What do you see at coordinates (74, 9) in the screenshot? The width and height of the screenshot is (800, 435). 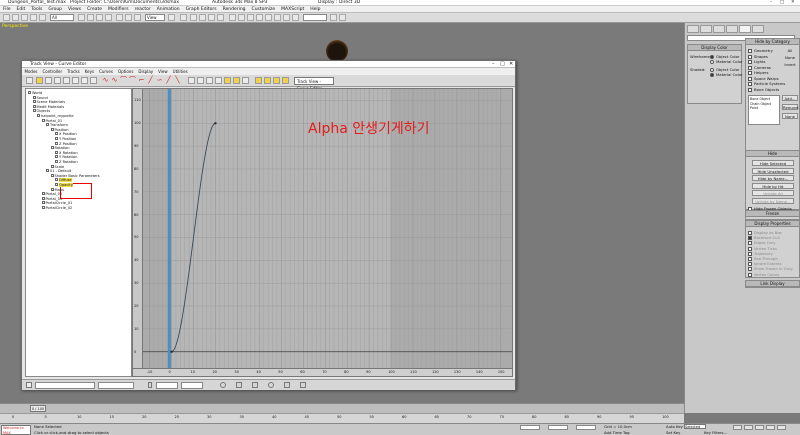 I see `menu-item-views: Views` at bounding box center [74, 9].